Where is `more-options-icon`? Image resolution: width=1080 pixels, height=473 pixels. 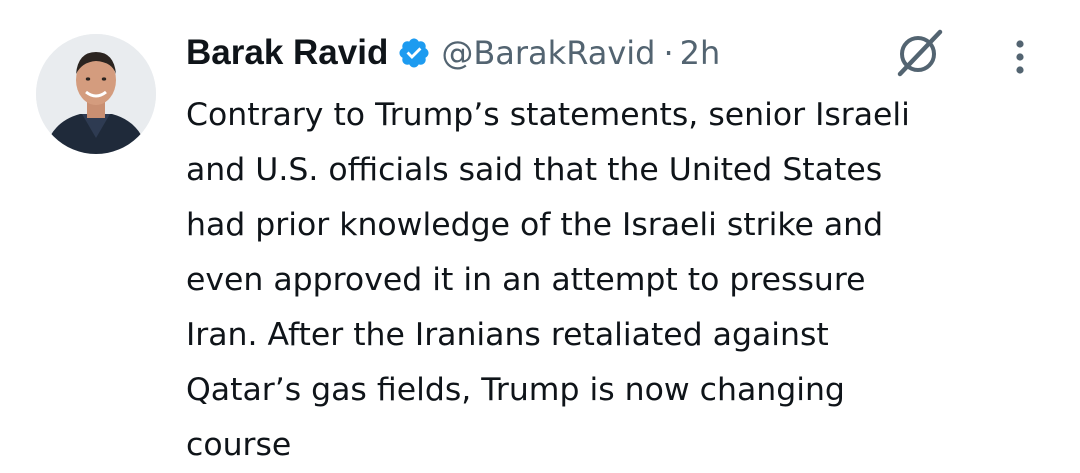 more-options-icon is located at coordinates (1020, 58).